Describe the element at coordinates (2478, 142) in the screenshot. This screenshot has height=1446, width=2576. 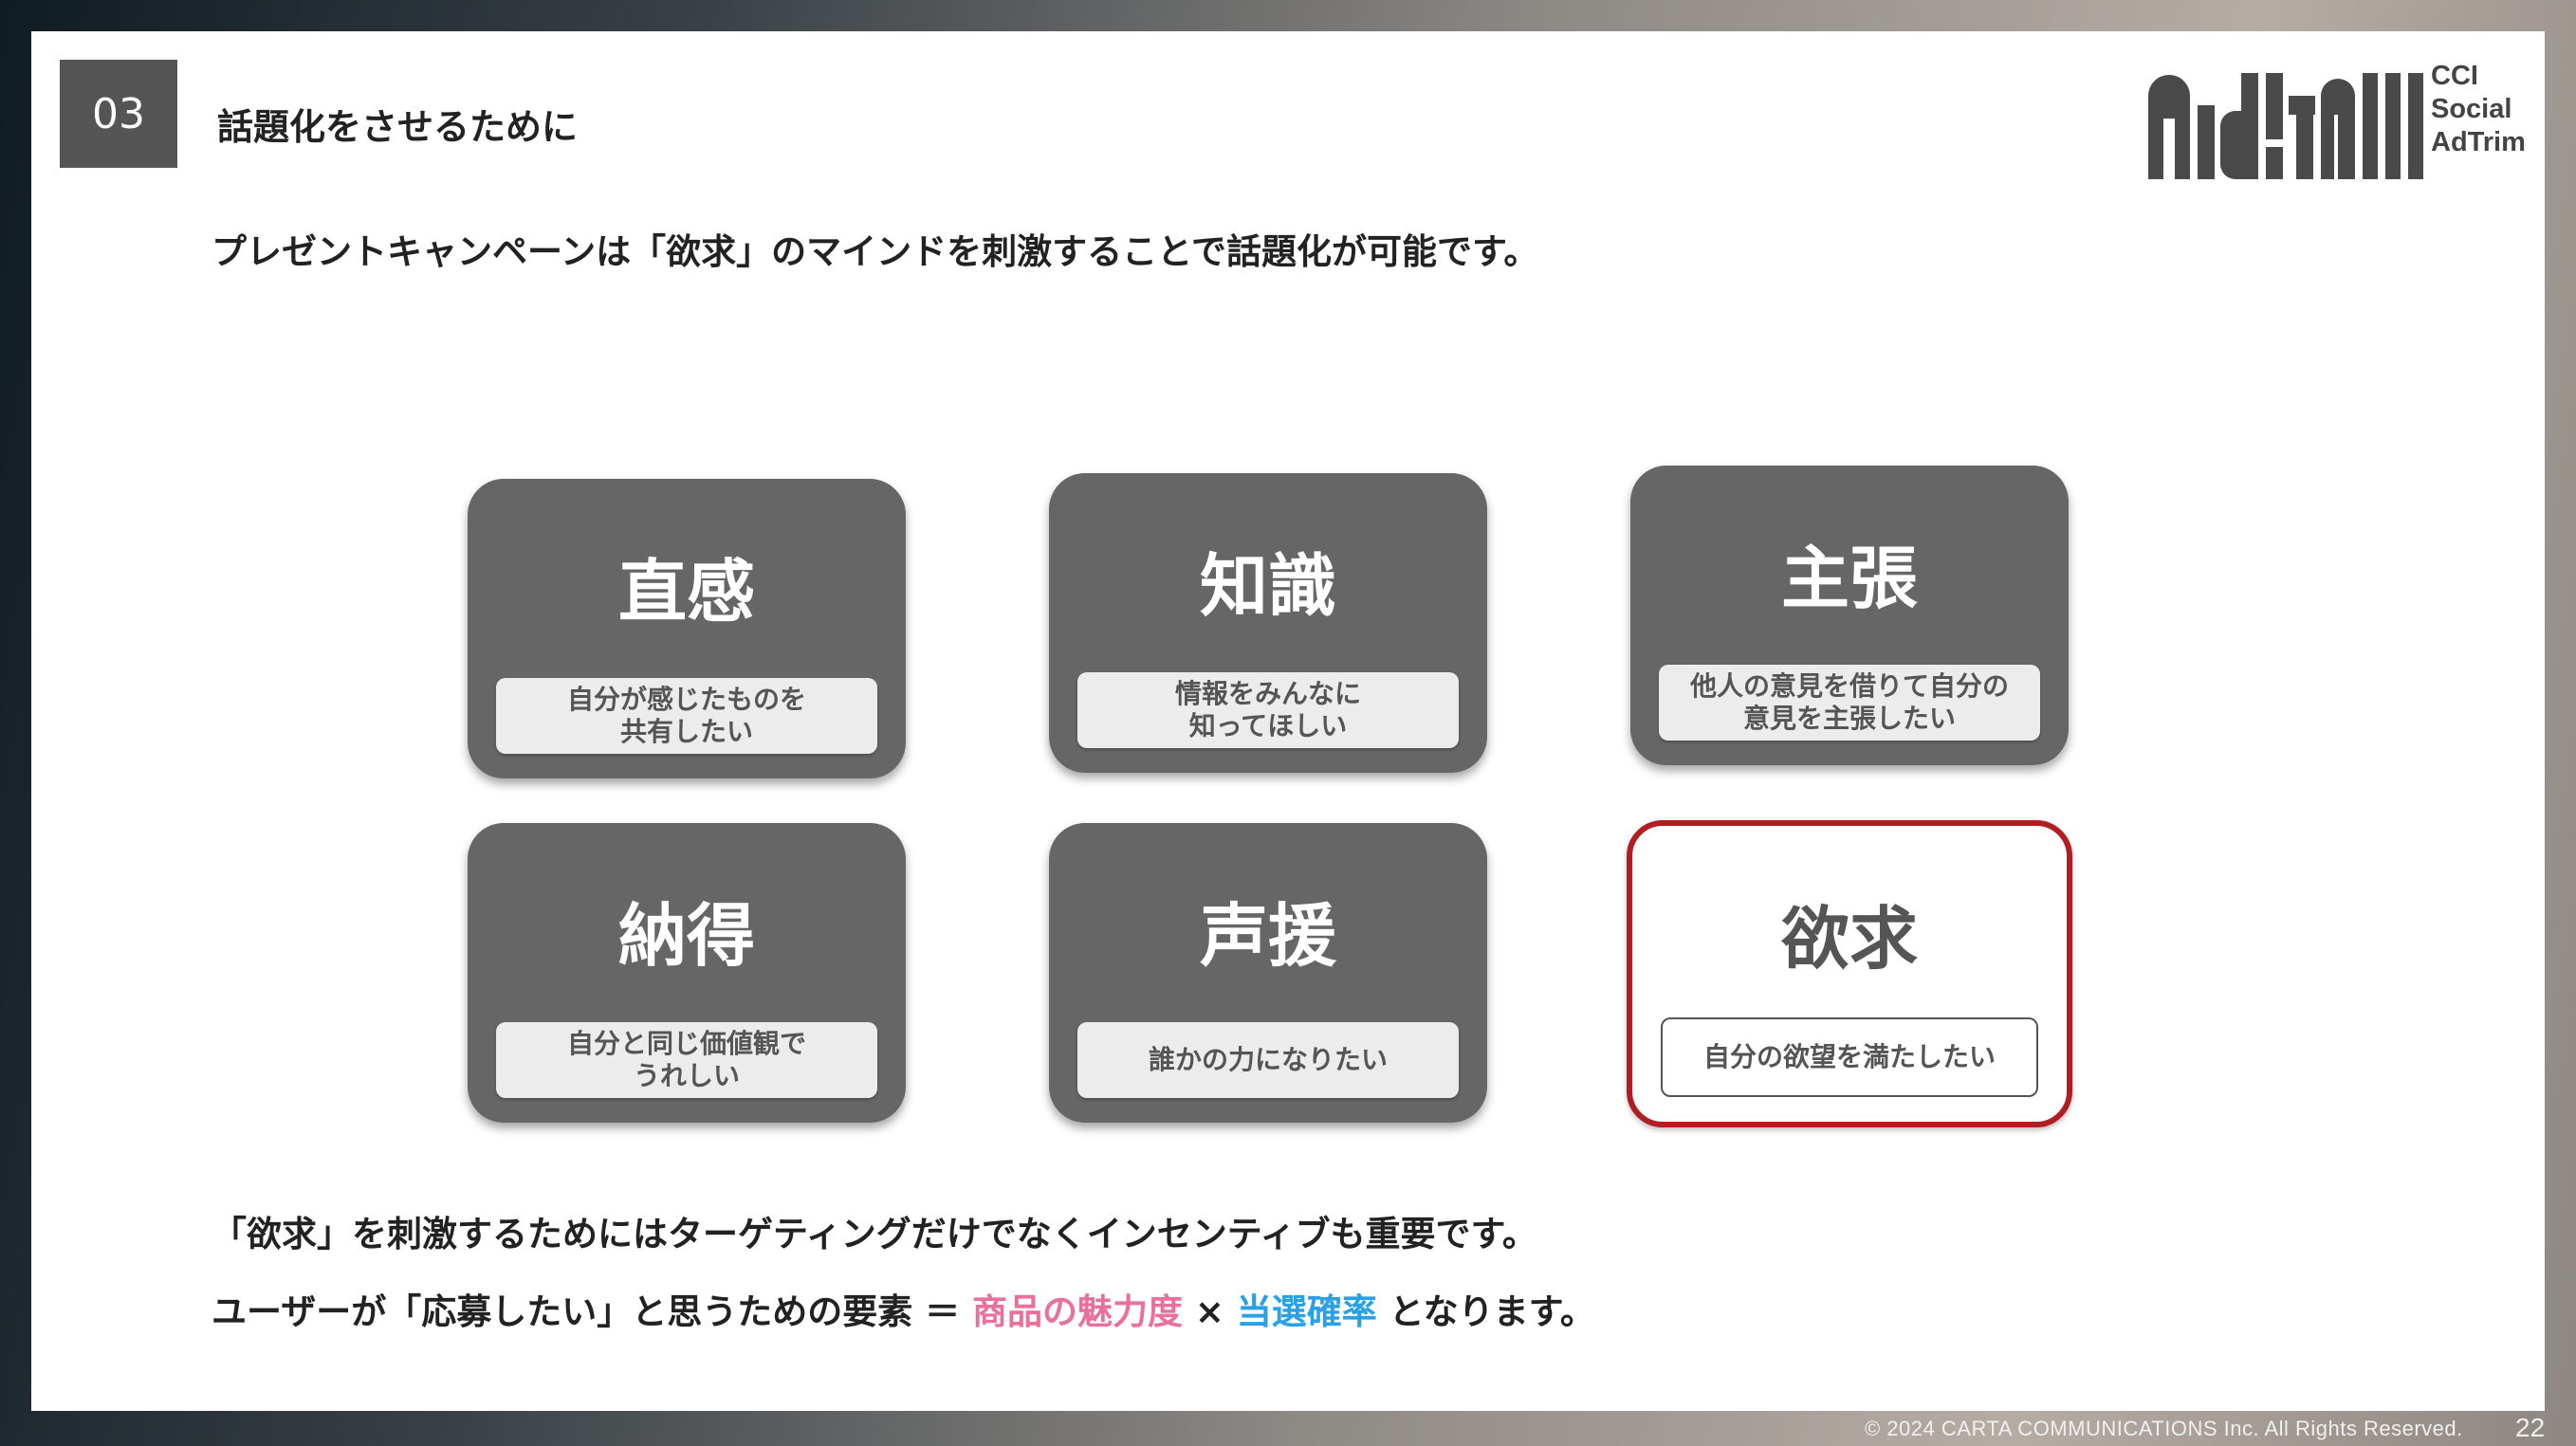
I see `logo-text-line3: AdTrim` at that location.